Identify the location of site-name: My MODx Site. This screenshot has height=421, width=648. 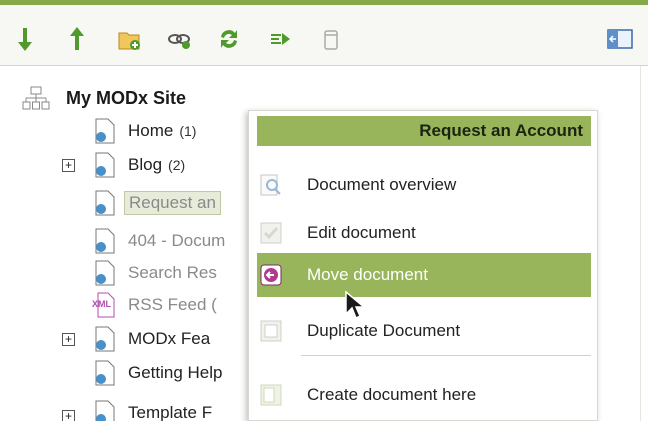
(126, 97).